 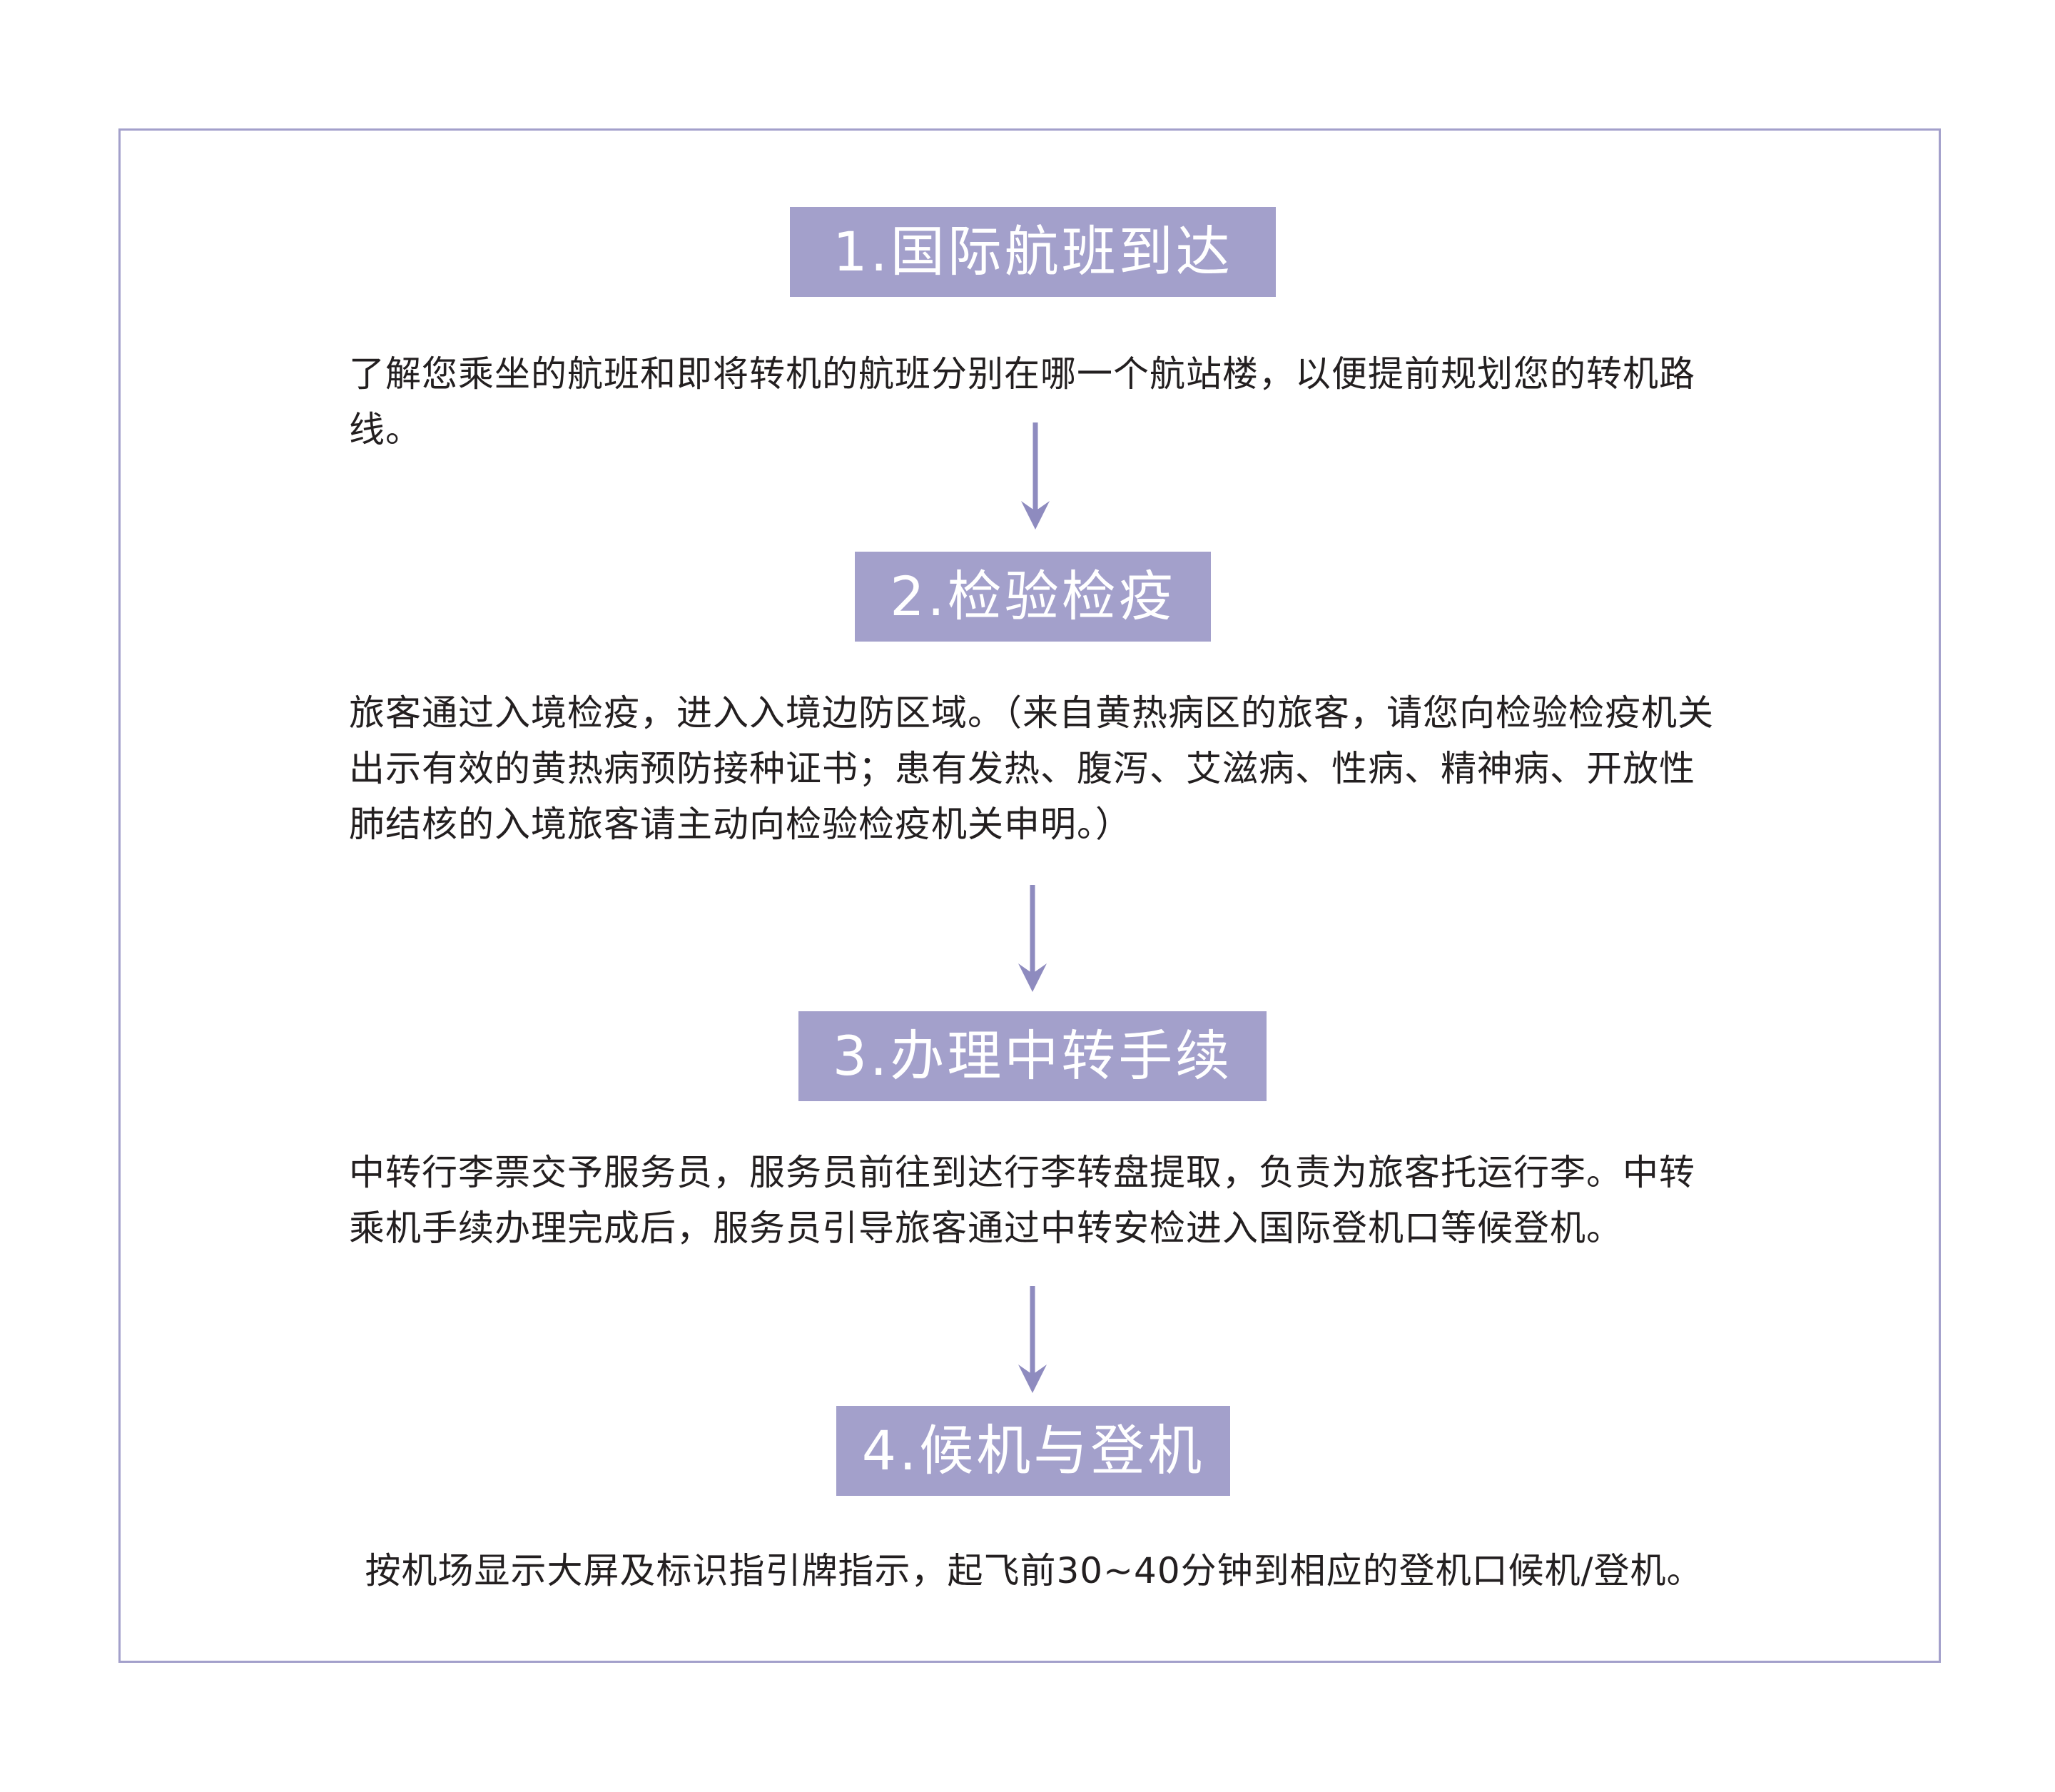 I want to click on step-2-title: 2.检验检疫, so click(x=1033, y=597).